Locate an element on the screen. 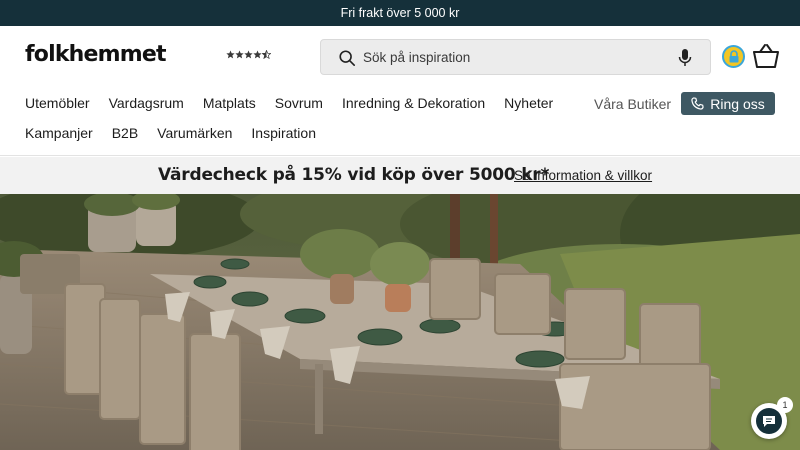 This screenshot has height=450, width=800. call-button: Ring oss is located at coordinates (728, 103).